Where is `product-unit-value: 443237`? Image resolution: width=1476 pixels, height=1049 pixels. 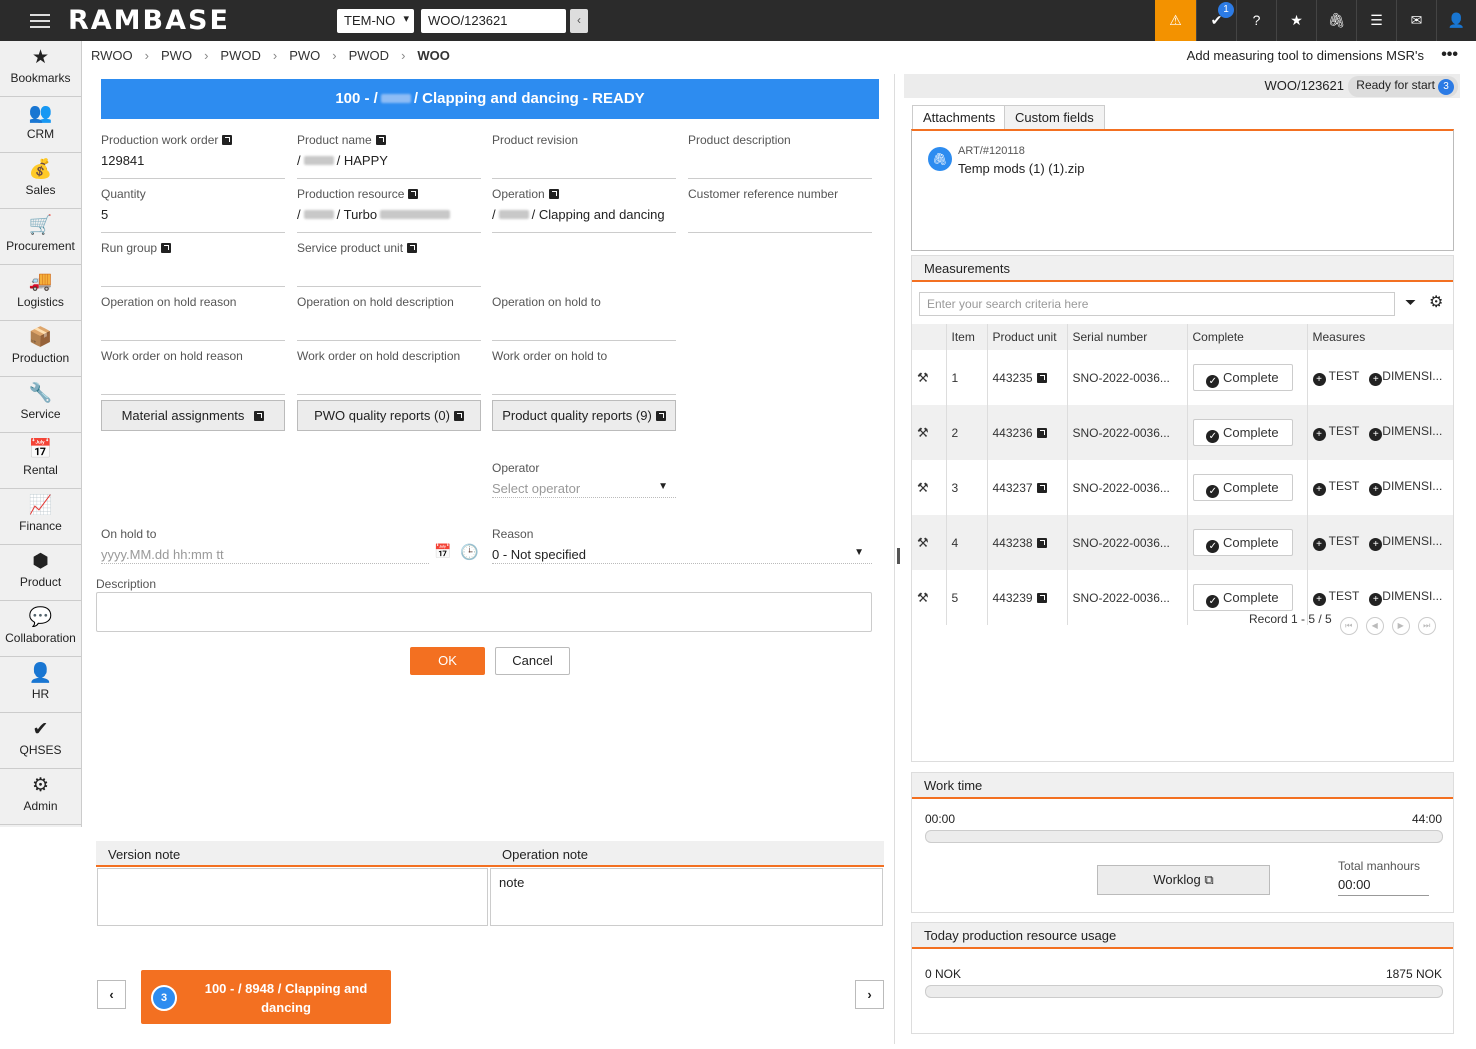
product-unit-value: 443237 is located at coordinates (1013, 488).